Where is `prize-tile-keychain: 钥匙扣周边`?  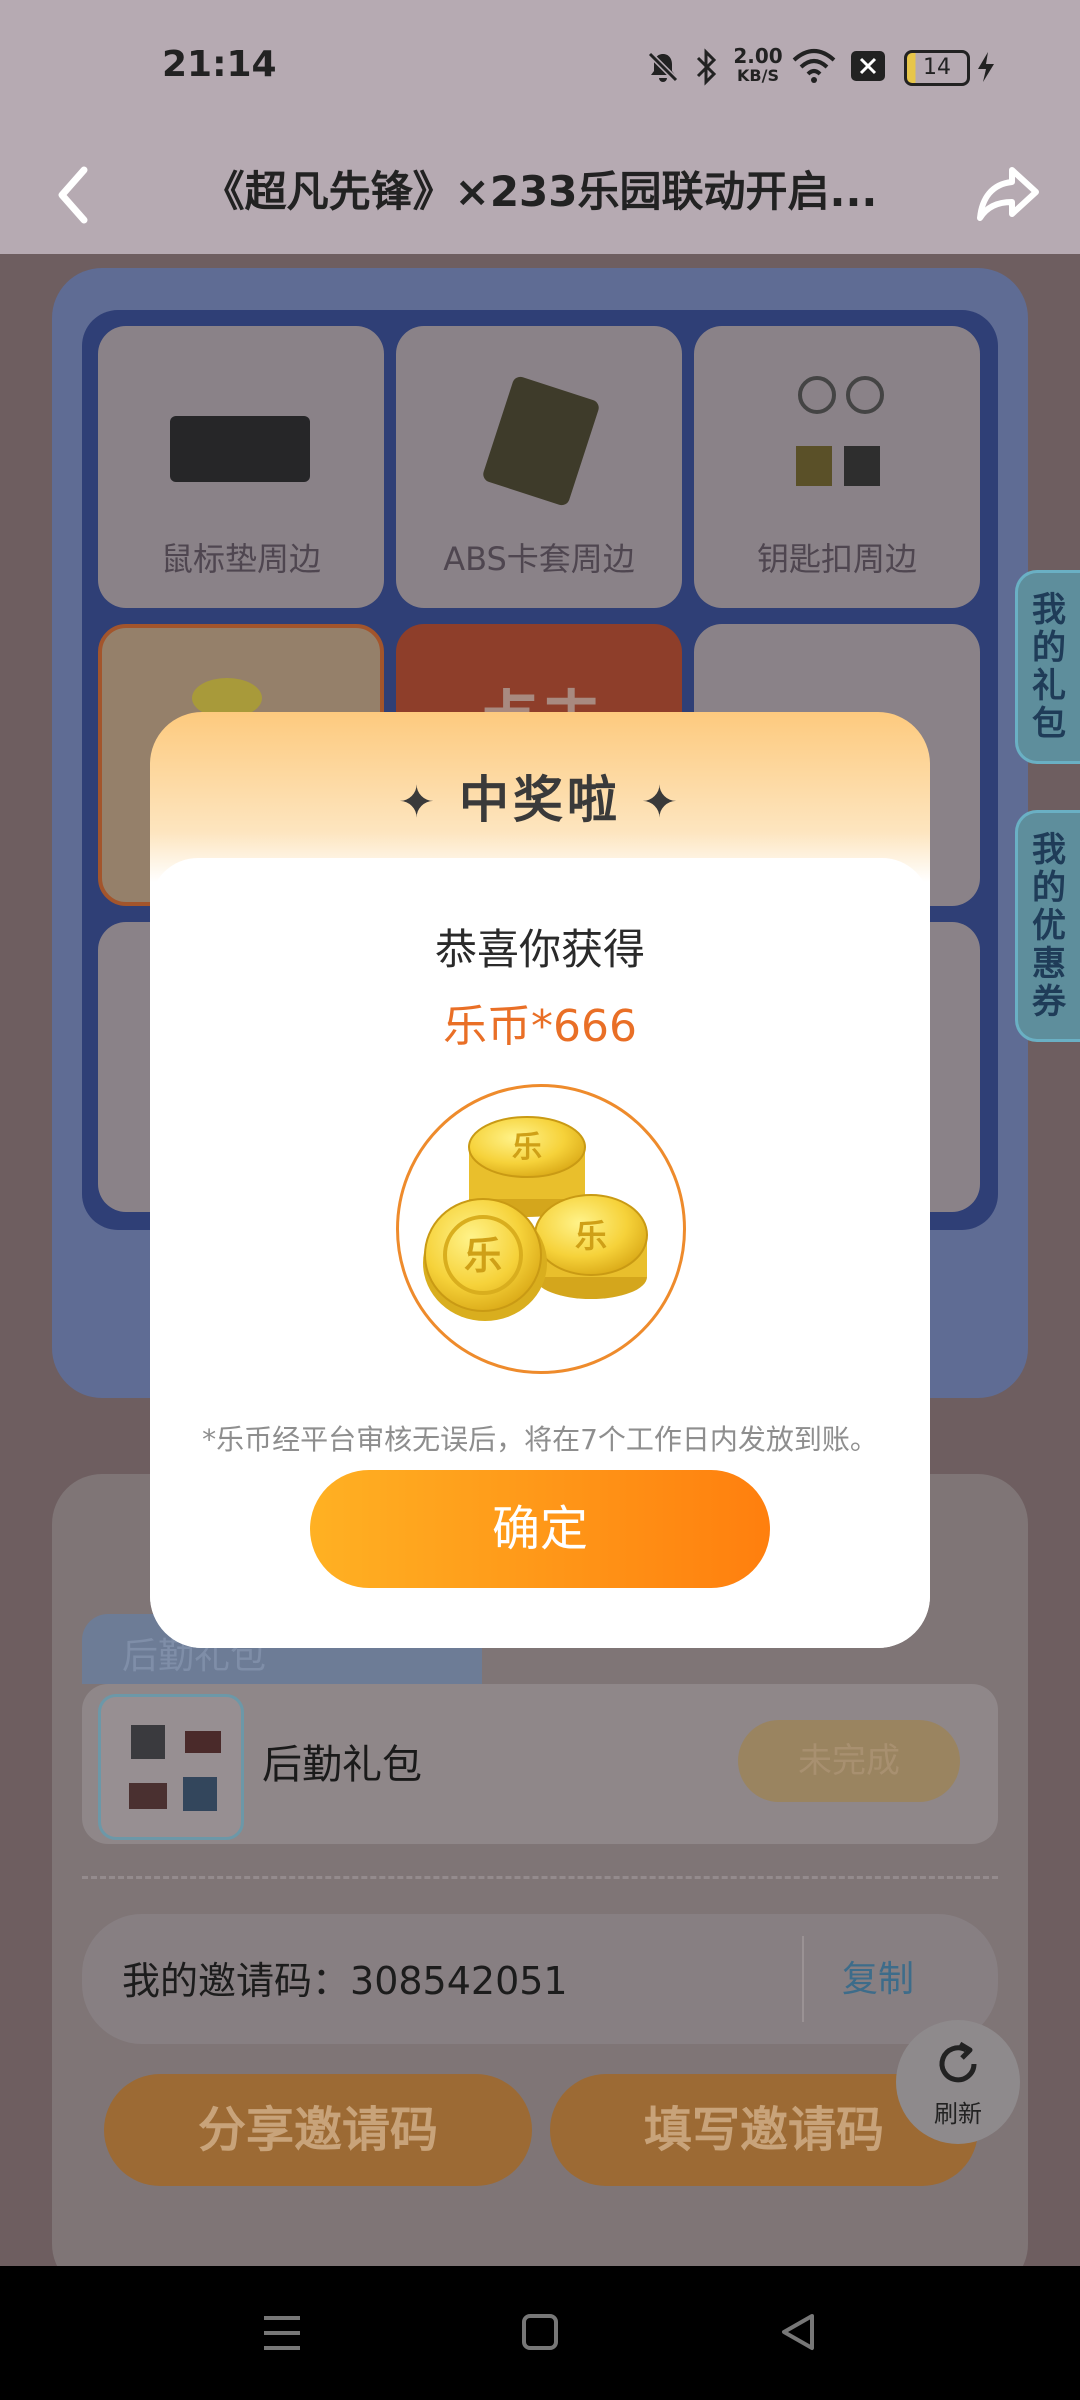
prize-tile-keychain: 钥匙扣周边 is located at coordinates (837, 467).